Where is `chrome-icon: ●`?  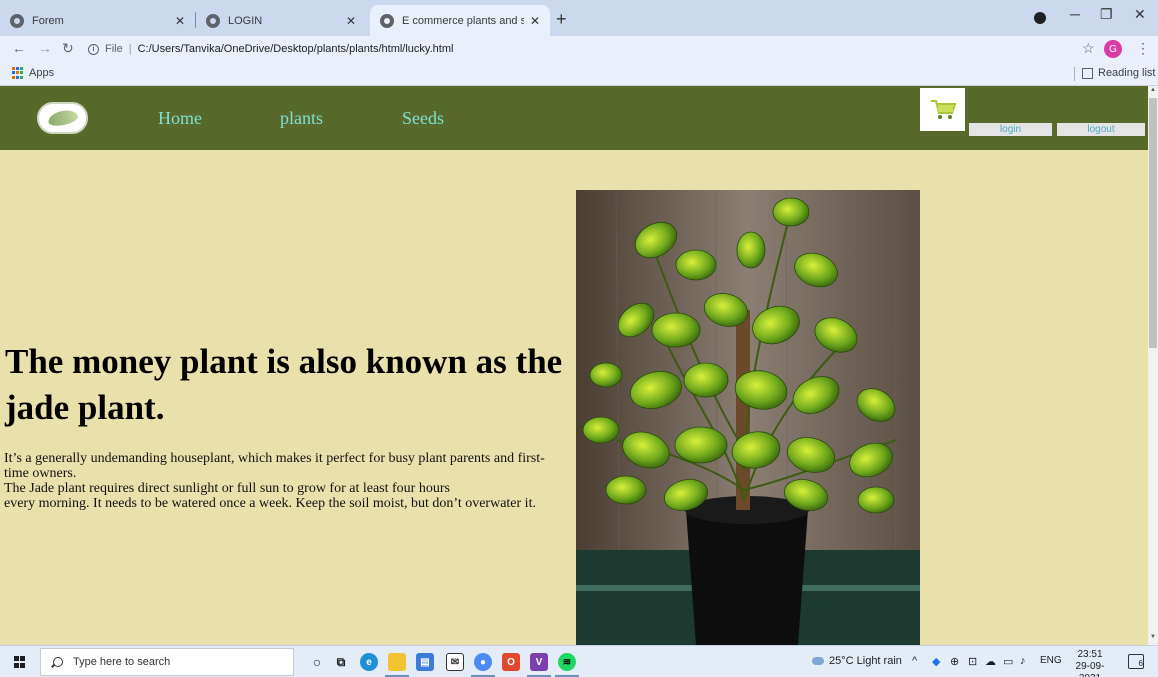 chrome-icon: ● is located at coordinates (483, 662).